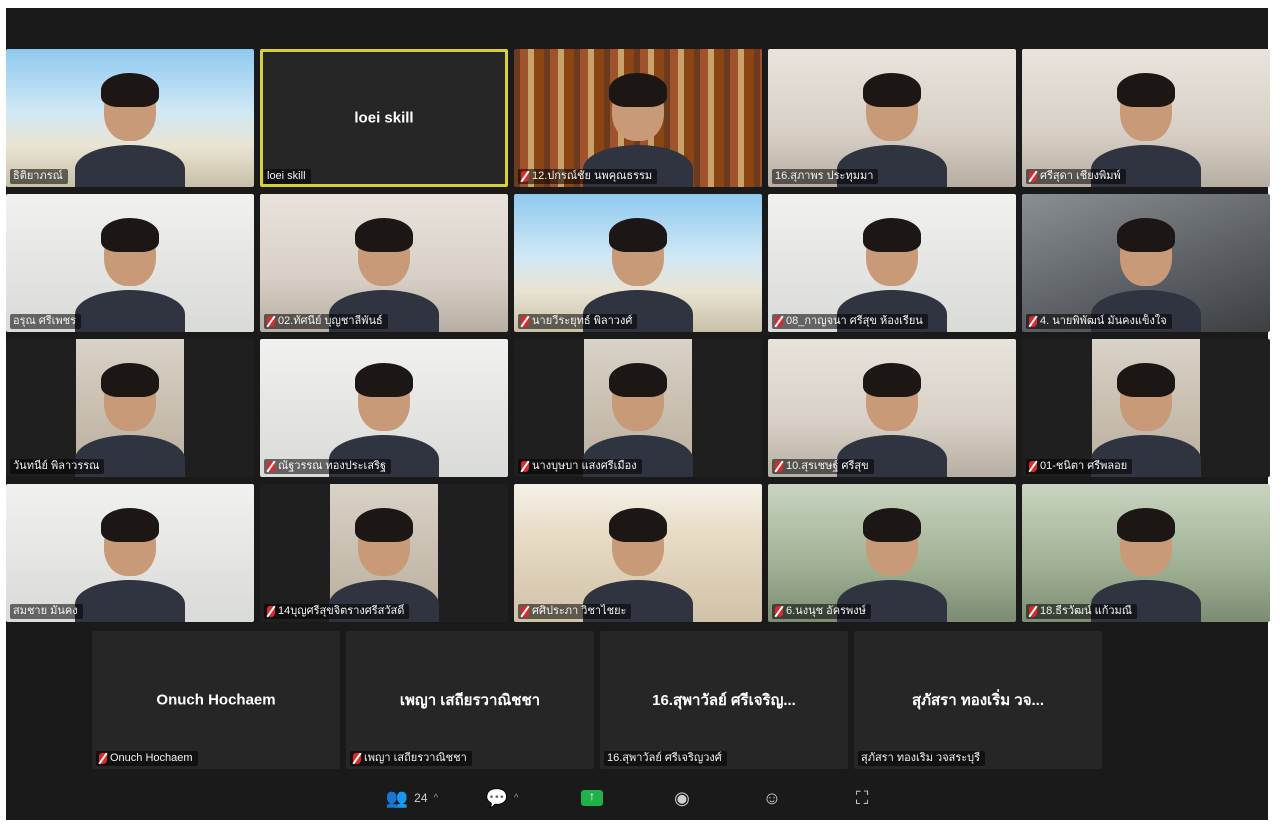 This screenshot has width=1283, height=824. Describe the element at coordinates (638, 118) in the screenshot. I see `participant-tile: 12.ปกรณ์ชัย นพคุณธรรม` at that location.